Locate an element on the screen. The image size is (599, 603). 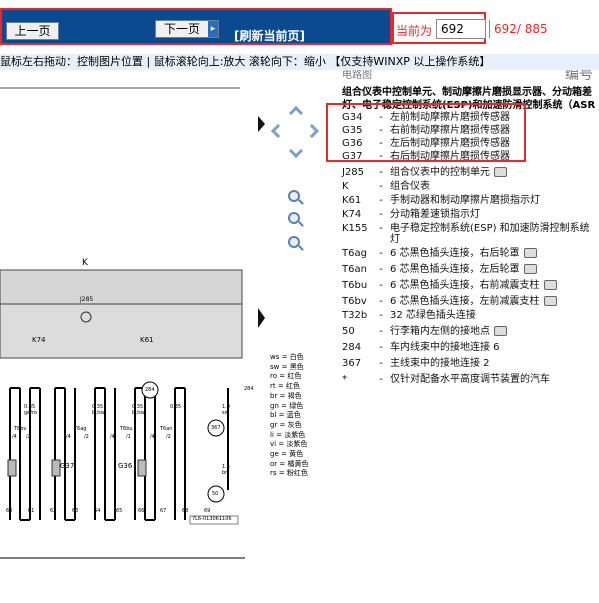
legend-item: 50 - 行李箱内左侧的接地点 is located at coordinates (424, 329).